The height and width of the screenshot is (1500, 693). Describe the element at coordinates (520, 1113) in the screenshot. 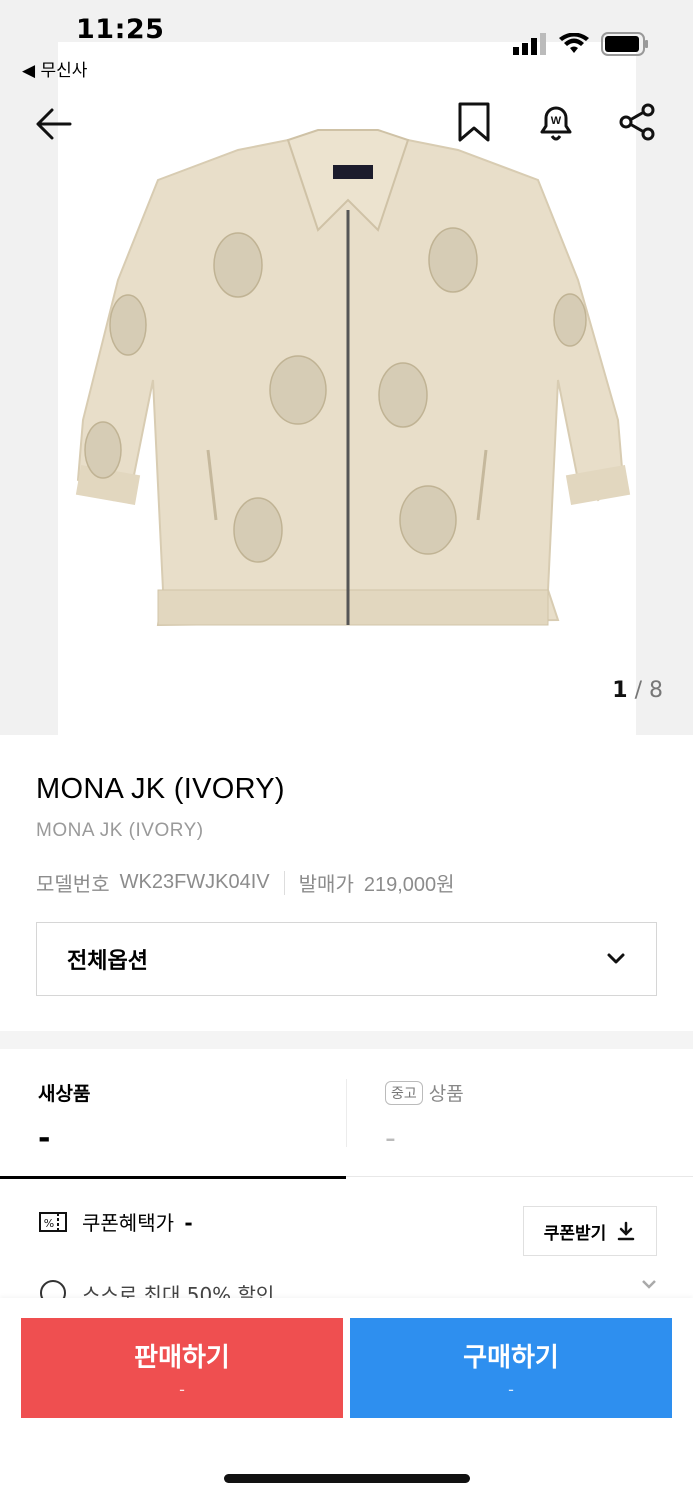

I see `tab-used: 중고 상품 -` at that location.